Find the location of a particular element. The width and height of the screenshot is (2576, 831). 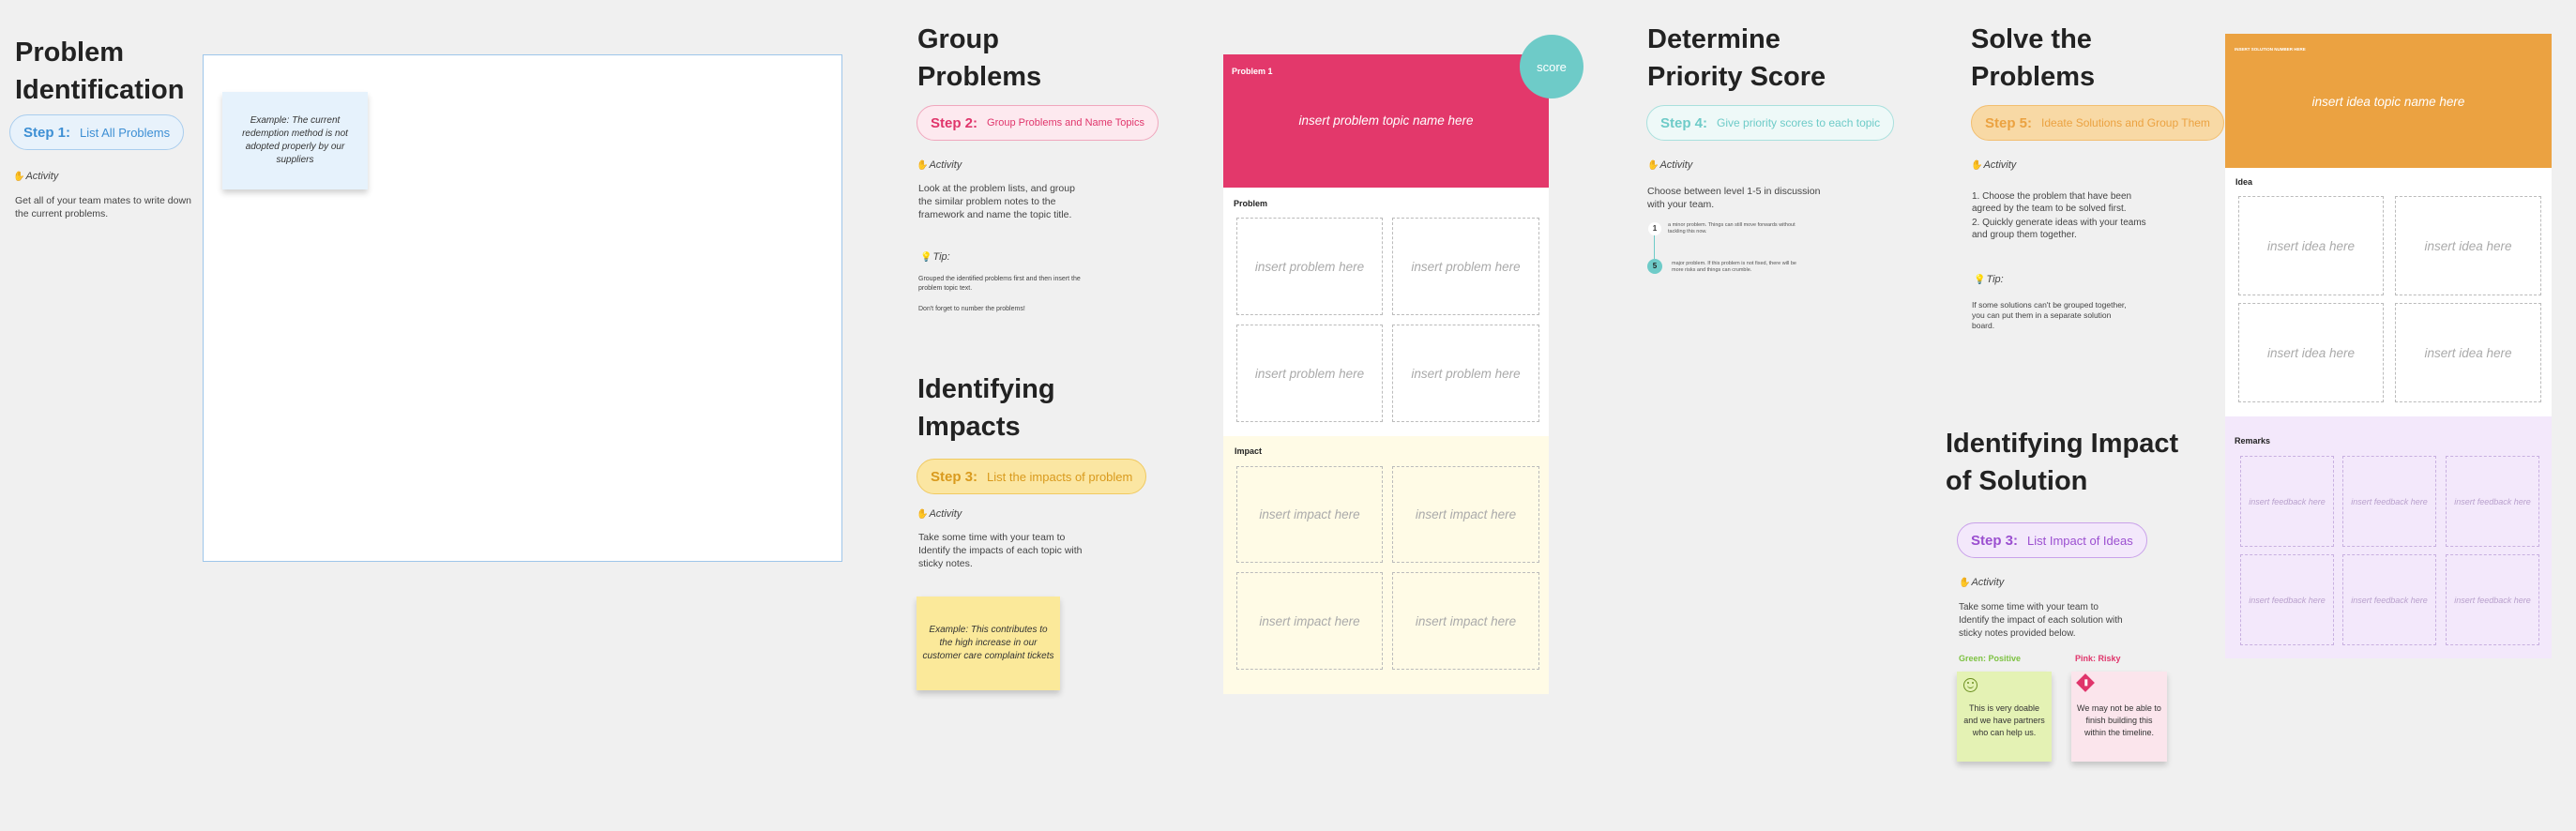

smiley-icon is located at coordinates (1970, 685).